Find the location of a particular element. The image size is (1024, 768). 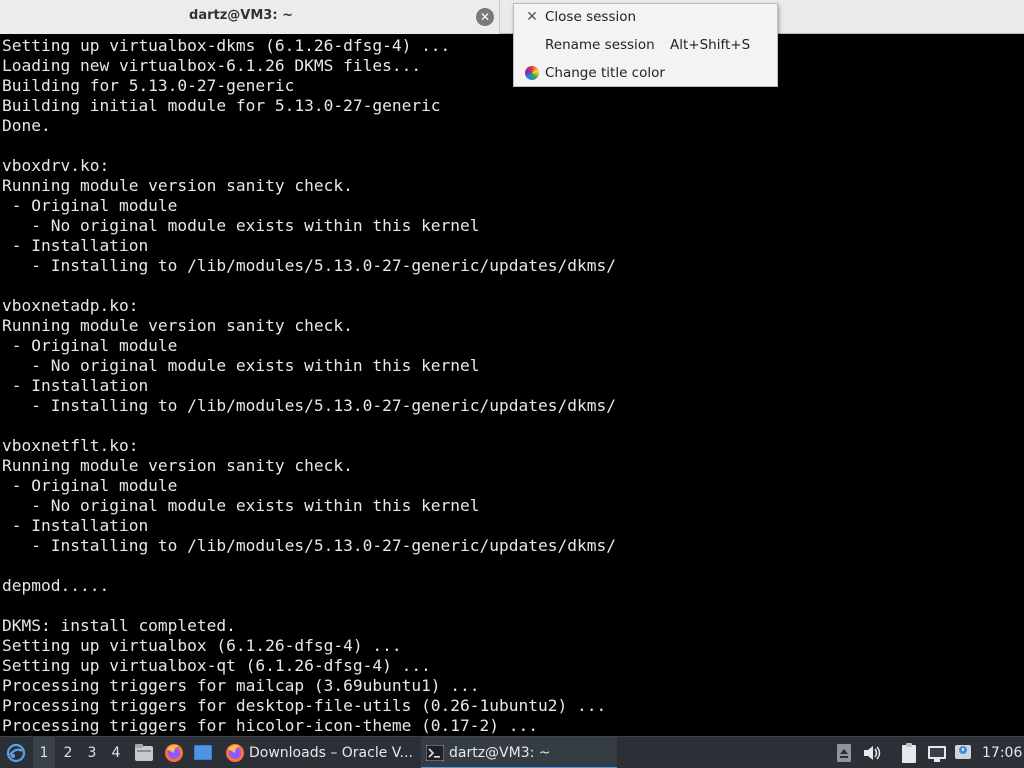

firefox-launcher is located at coordinates (174, 752).